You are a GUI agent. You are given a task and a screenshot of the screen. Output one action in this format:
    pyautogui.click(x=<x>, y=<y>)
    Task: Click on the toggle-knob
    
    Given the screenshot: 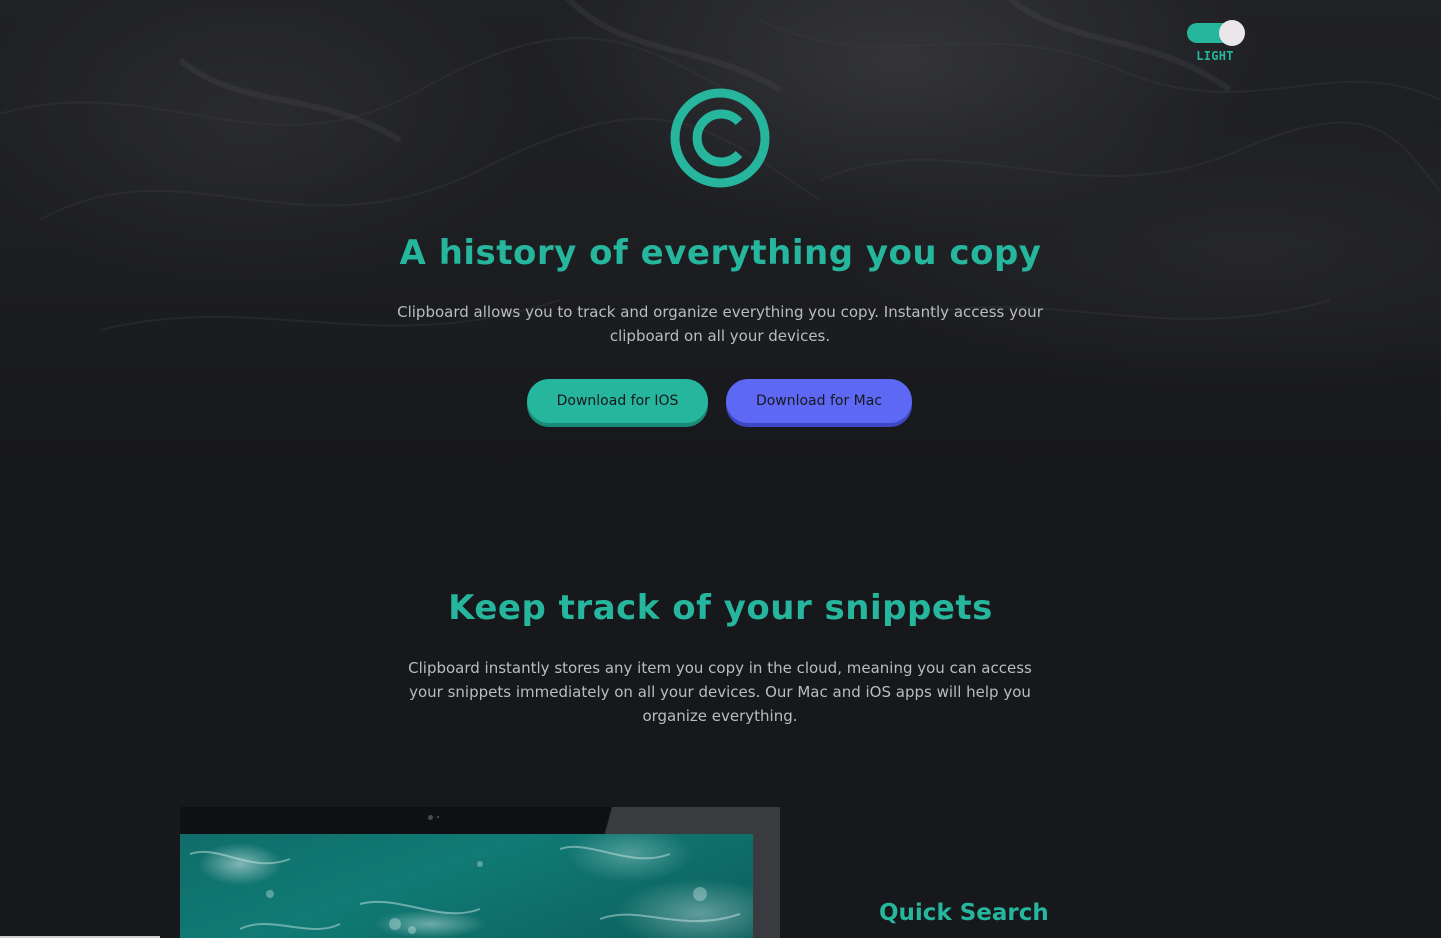 What is the action you would take?
    pyautogui.click(x=1232, y=33)
    